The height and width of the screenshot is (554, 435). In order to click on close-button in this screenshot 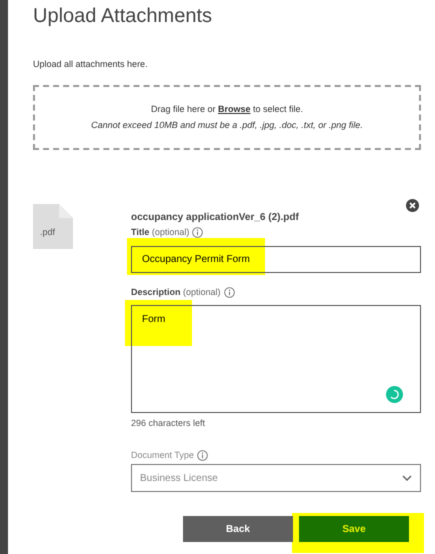, I will do `click(412, 205)`.